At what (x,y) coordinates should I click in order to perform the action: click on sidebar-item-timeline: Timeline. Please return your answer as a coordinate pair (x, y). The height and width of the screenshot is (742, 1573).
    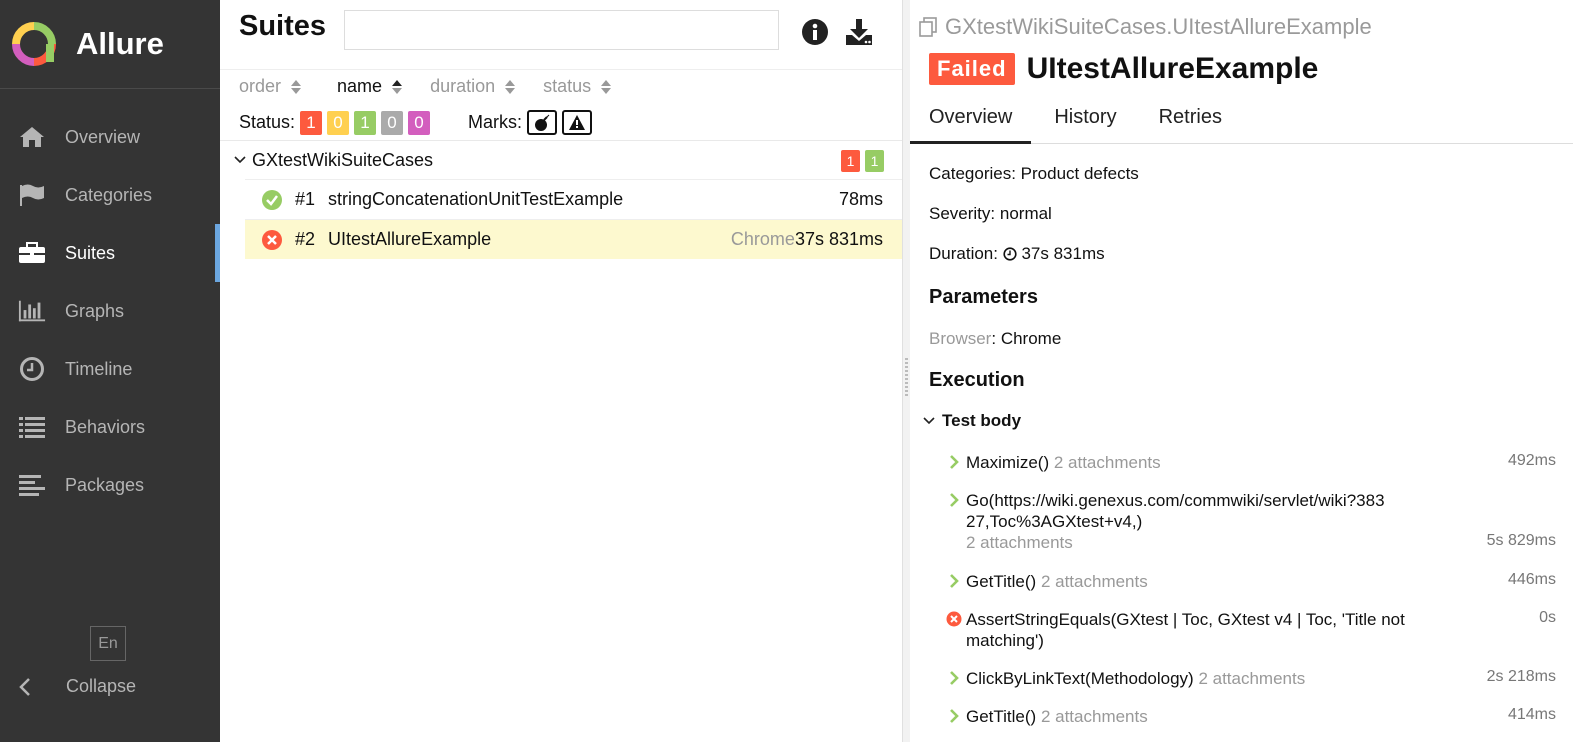
    Looking at the image, I should click on (110, 369).